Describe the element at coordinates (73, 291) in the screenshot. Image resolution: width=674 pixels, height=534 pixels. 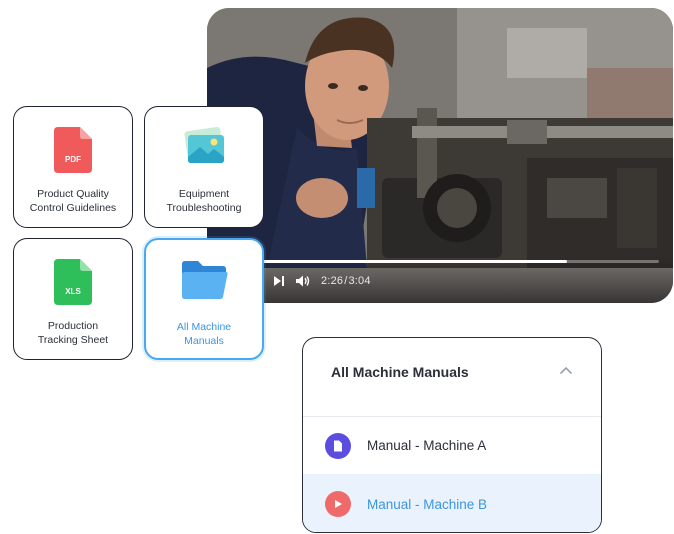
I see `xls-badge-text: XLS` at that location.